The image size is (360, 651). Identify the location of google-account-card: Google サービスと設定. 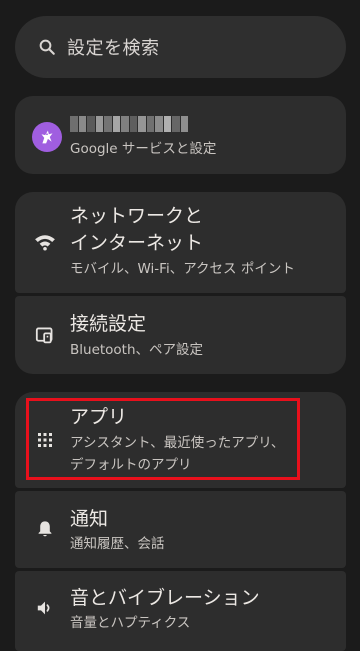
(180, 135).